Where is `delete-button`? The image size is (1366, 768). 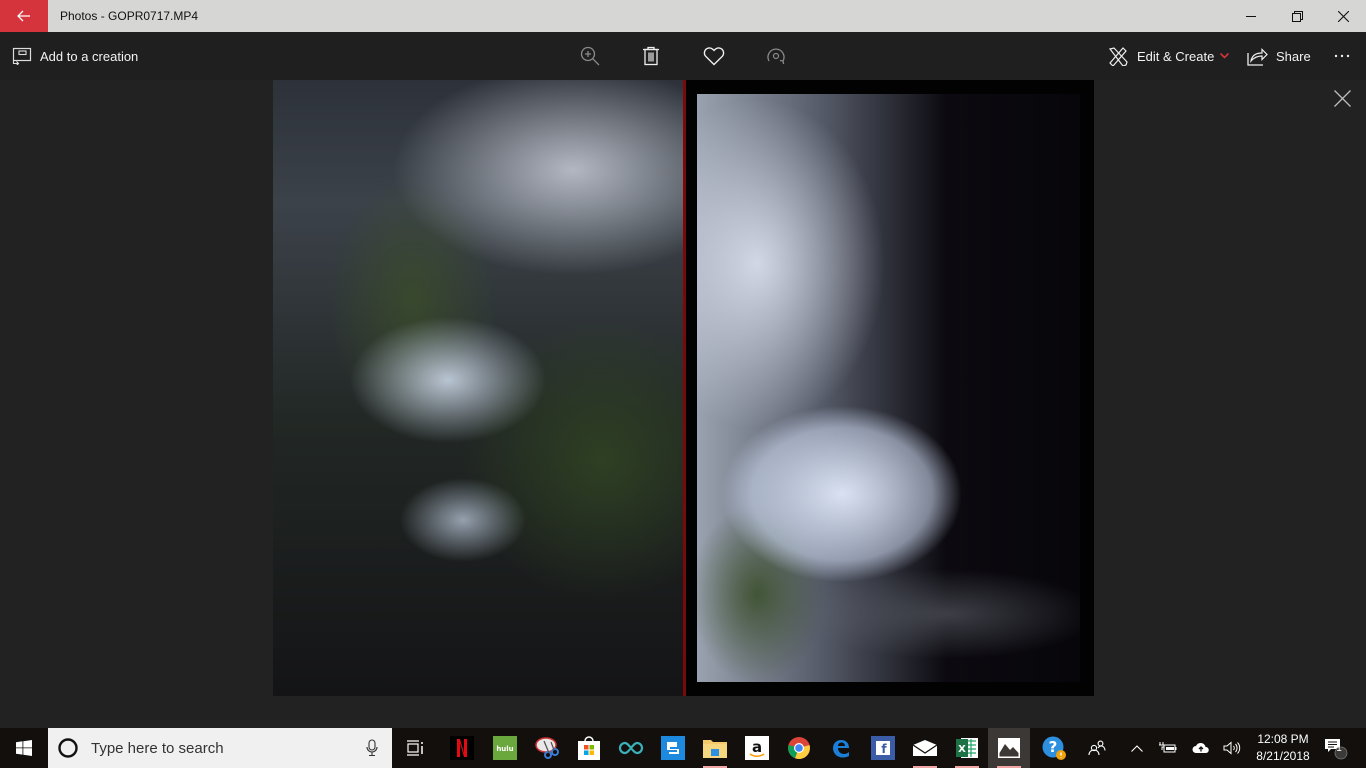 delete-button is located at coordinates (651, 56).